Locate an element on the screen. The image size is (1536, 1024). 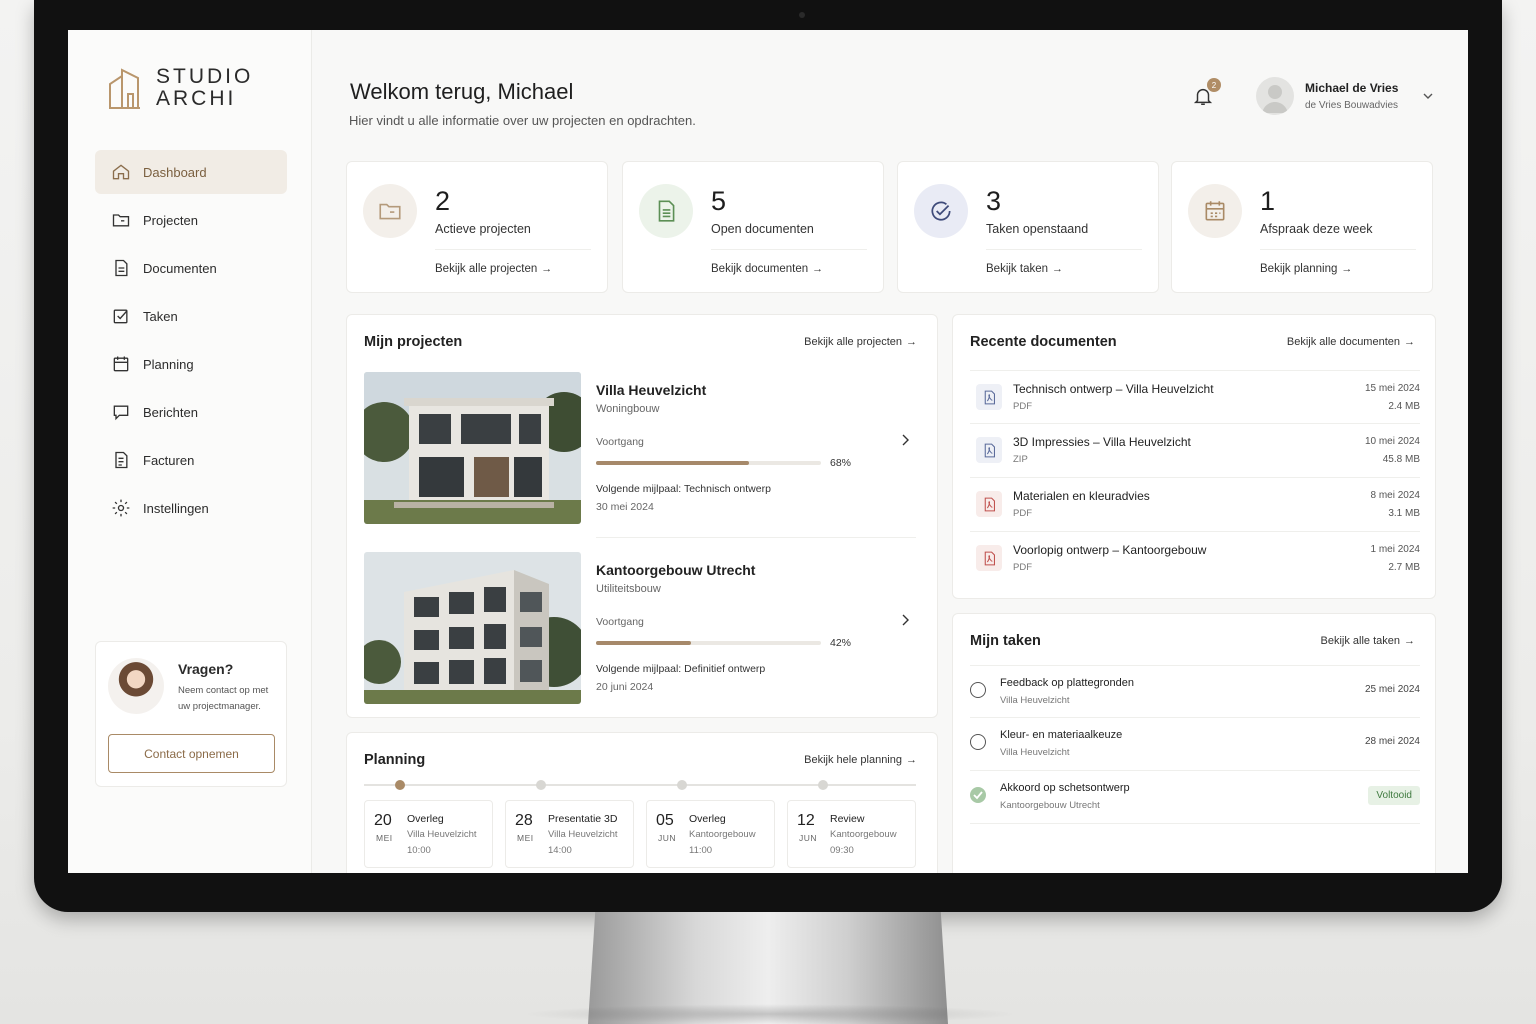
projects-view-all-link: Bekijk alle projecten → is located at coordinates (860, 342).